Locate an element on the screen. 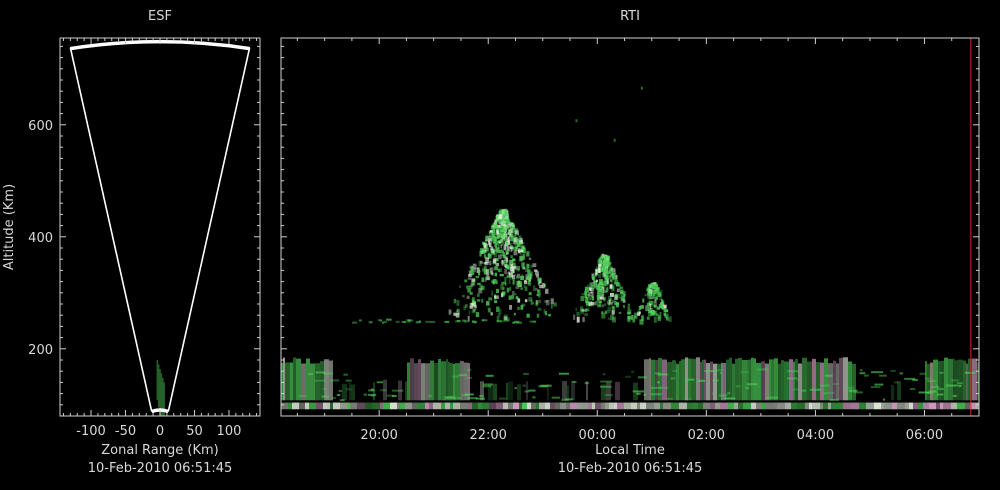 Image resolution: width=1000 pixels, height=490 pixels. esf-echo is located at coordinates (163, 396).